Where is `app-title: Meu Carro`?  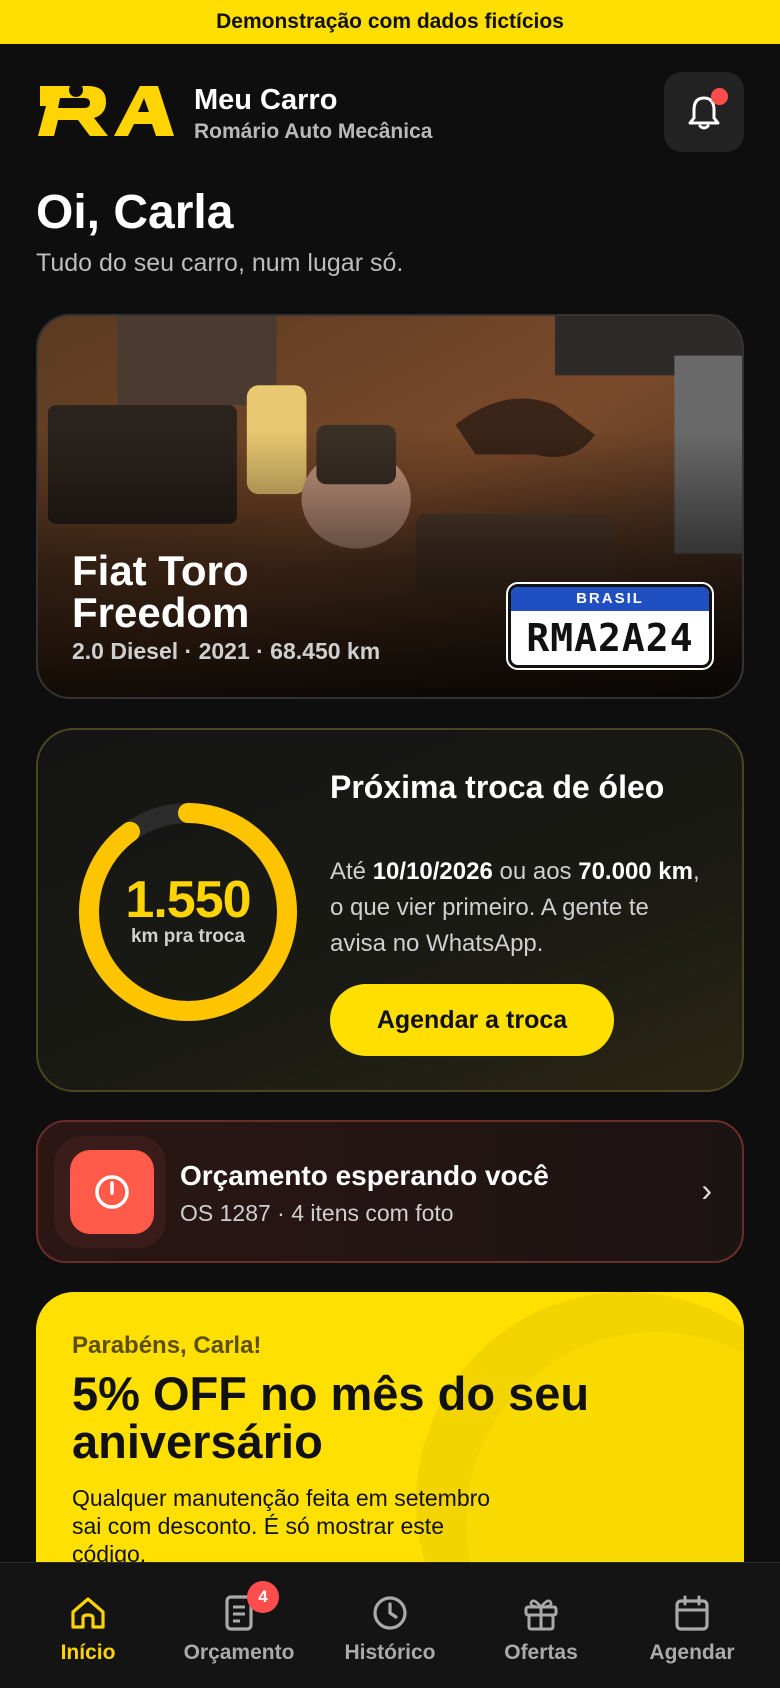 app-title: Meu Carro is located at coordinates (266, 100).